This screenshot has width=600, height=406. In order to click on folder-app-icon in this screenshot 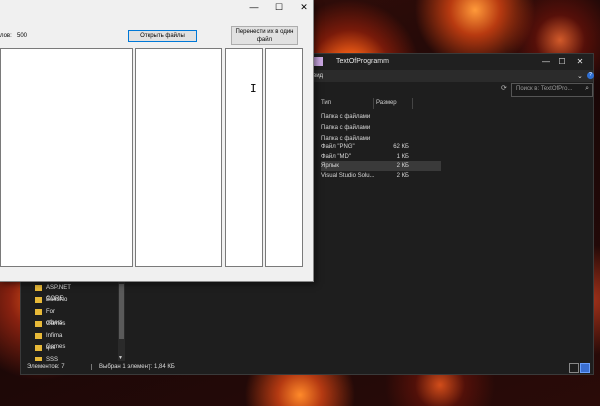, I will do `click(318, 61)`.